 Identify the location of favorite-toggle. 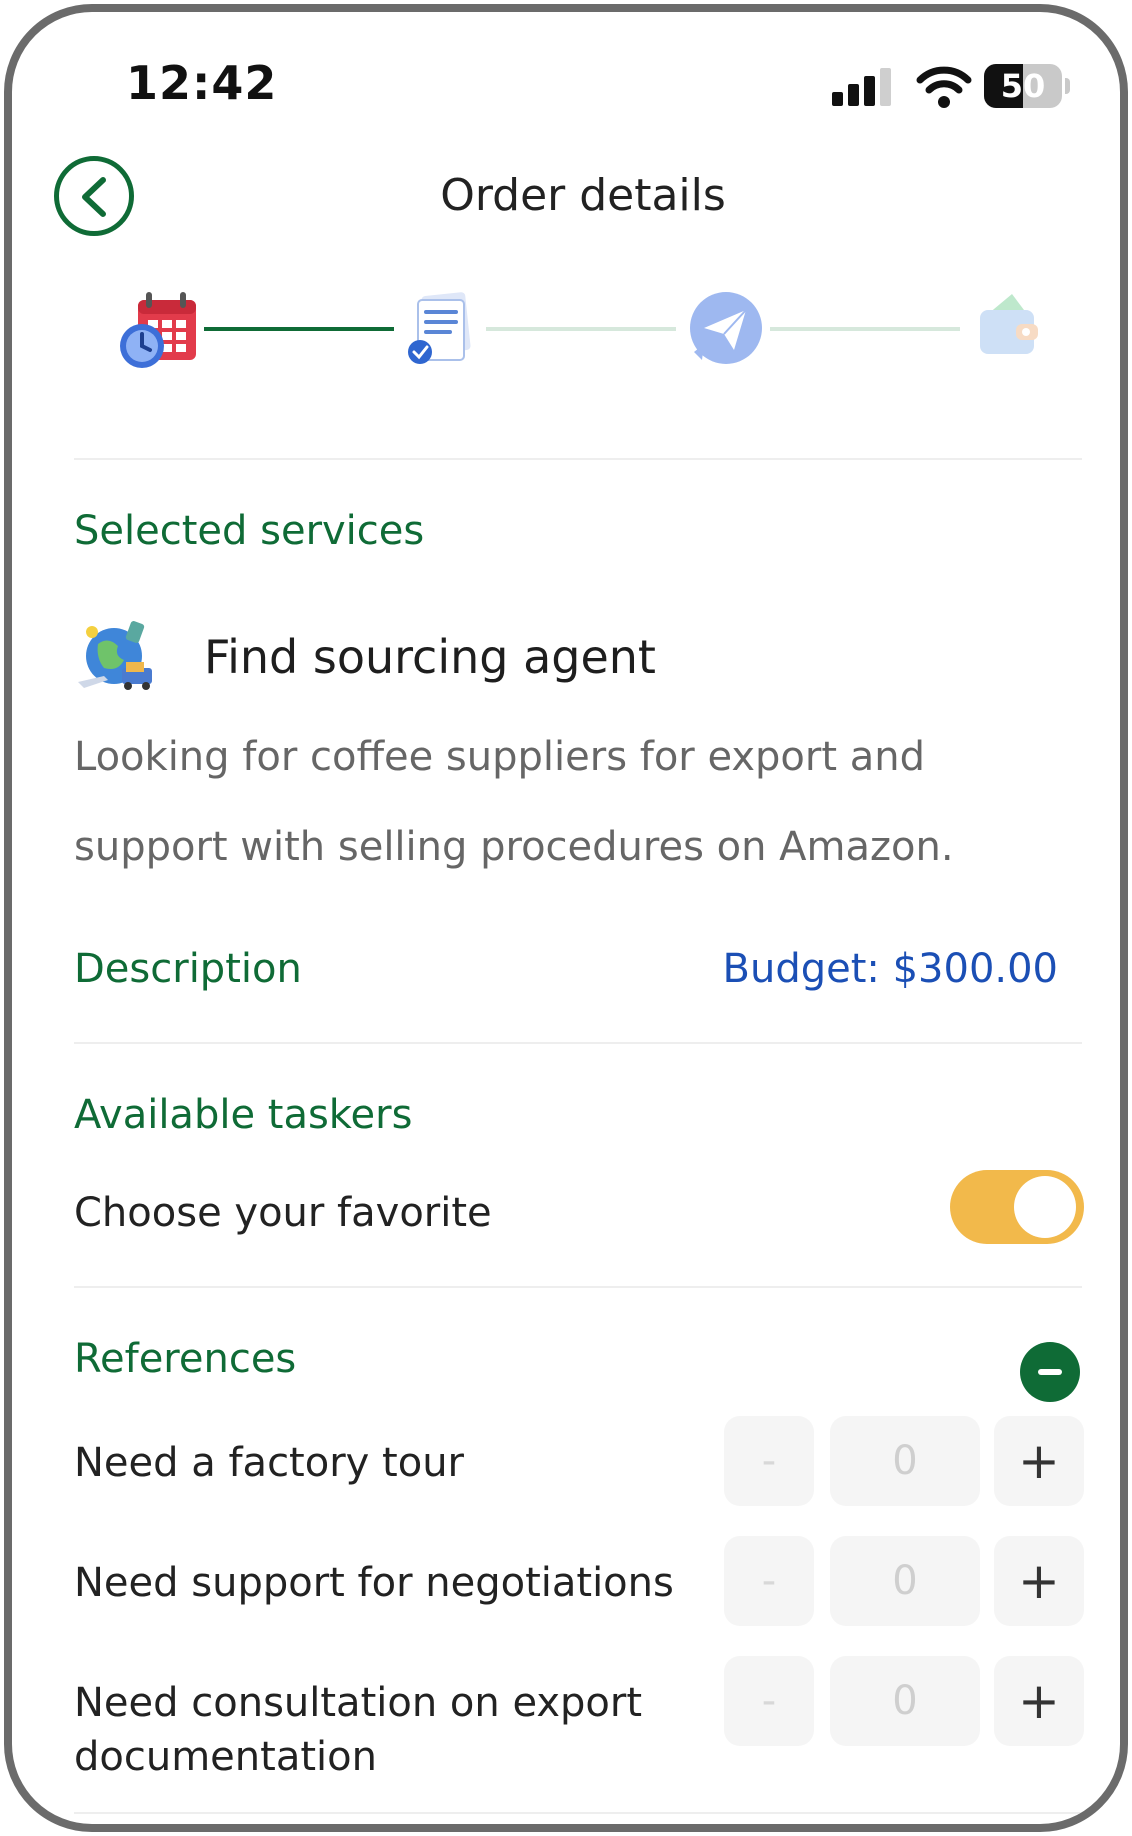
(1017, 1207).